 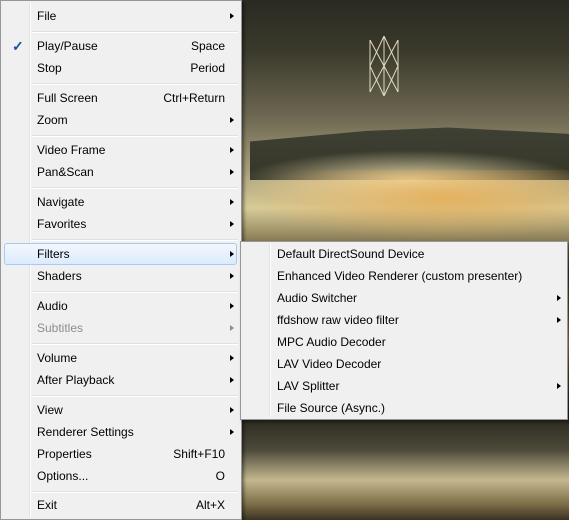 I want to click on menu-item-label: LAV Video Decoder, so click(x=329, y=364).